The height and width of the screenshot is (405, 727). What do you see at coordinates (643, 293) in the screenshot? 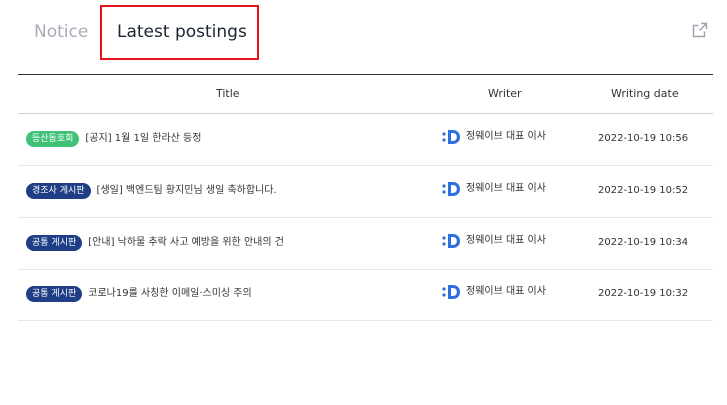
I see `writing-date: 2022-10-19 10:32` at bounding box center [643, 293].